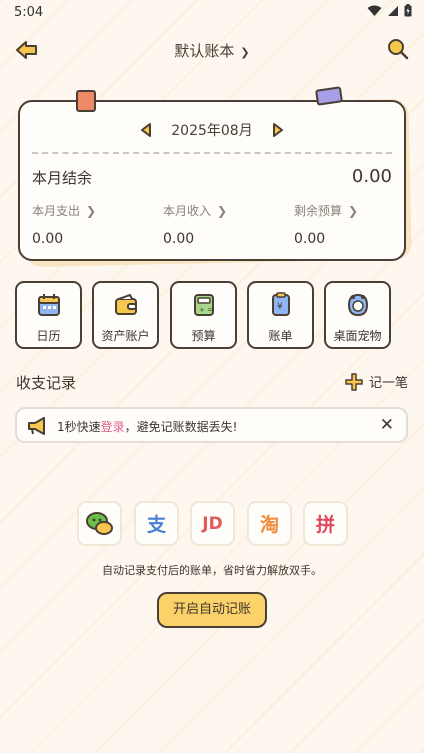 The width and height of the screenshot is (424, 753). I want to click on current-month: 2025年08月, so click(211, 130).